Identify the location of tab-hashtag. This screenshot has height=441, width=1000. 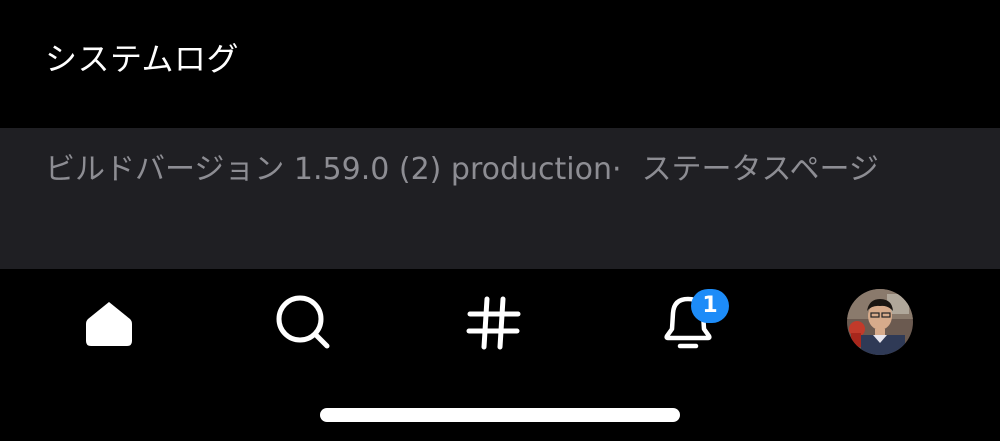
(494, 323).